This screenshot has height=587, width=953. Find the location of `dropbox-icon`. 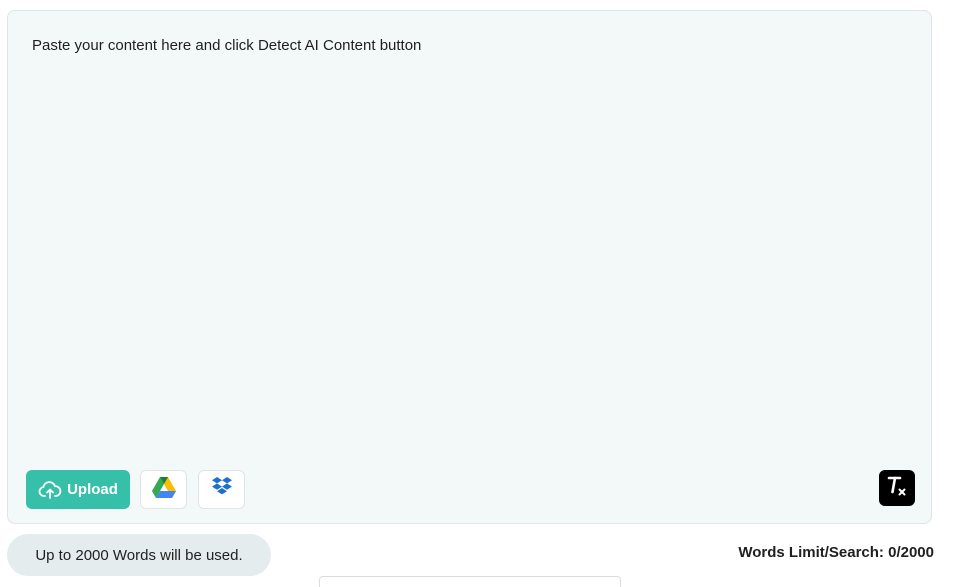

dropbox-icon is located at coordinates (222, 489).